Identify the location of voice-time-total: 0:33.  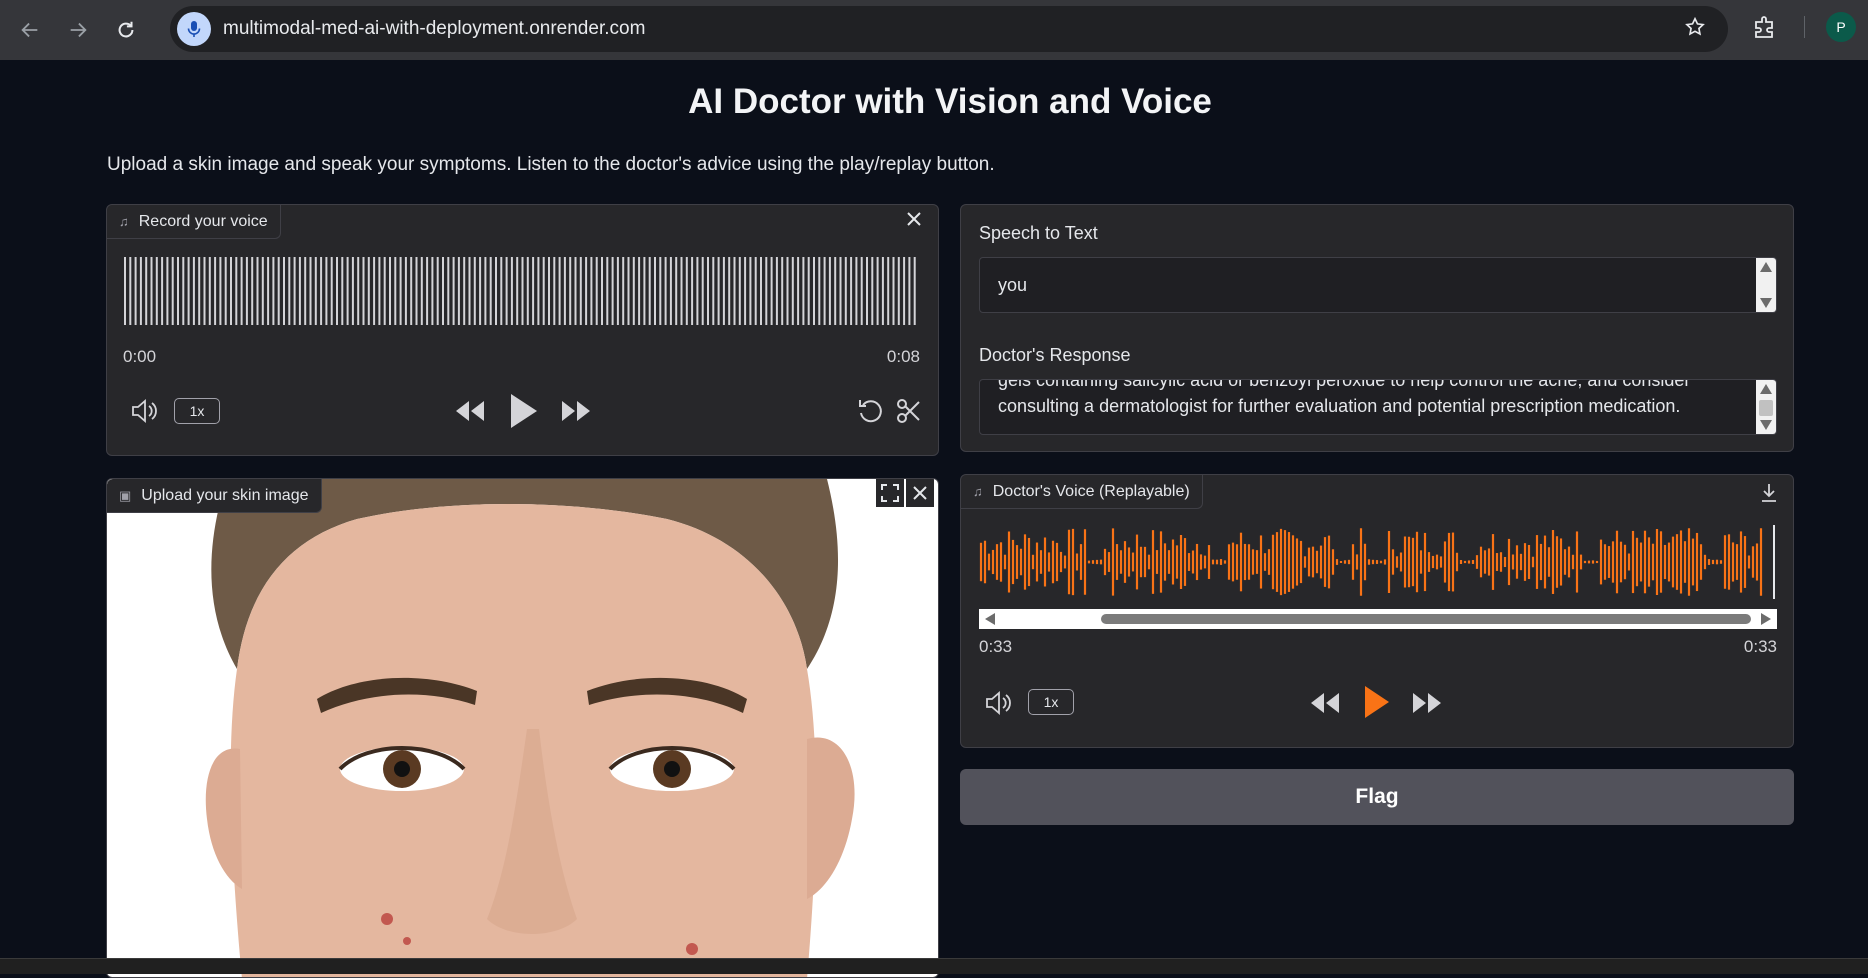
(1760, 646).